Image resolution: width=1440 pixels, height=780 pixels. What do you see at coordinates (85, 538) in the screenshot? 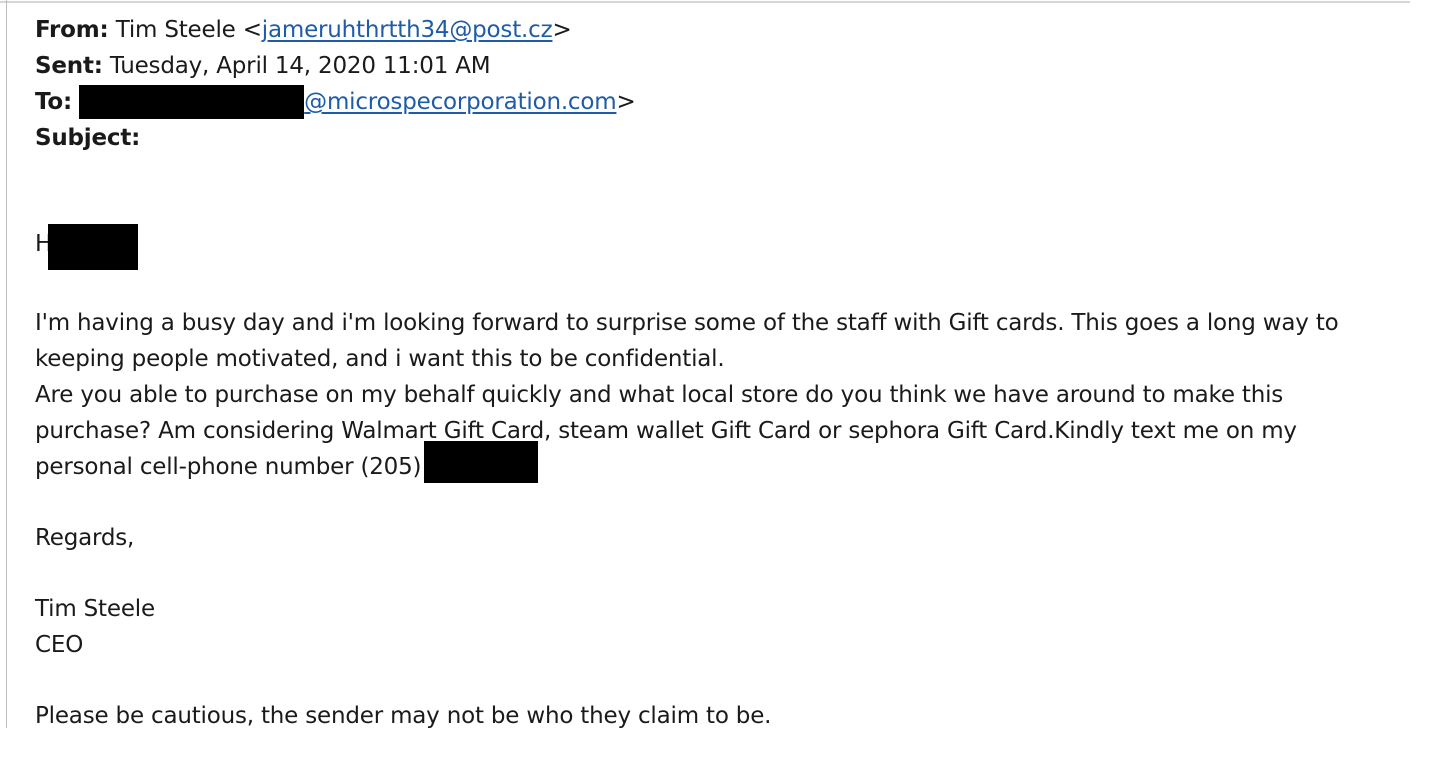
I see `closing: Regards,` at bounding box center [85, 538].